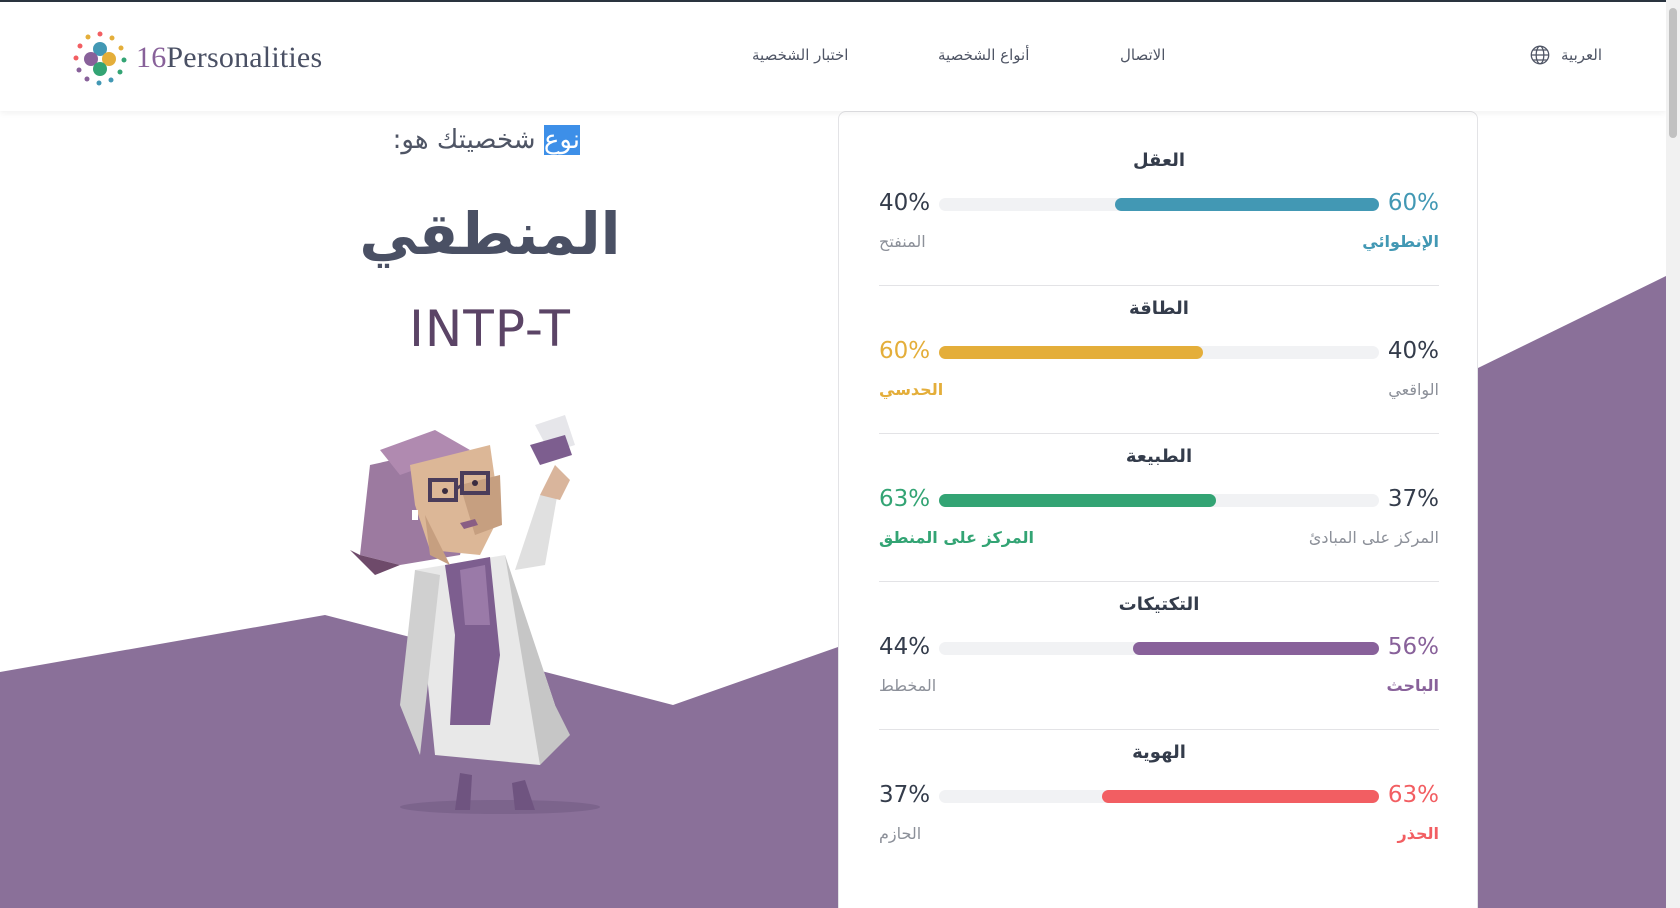 This screenshot has height=908, width=1680. Describe the element at coordinates (911, 389) in the screenshot. I see `trait-left-label: الحدسي` at that location.